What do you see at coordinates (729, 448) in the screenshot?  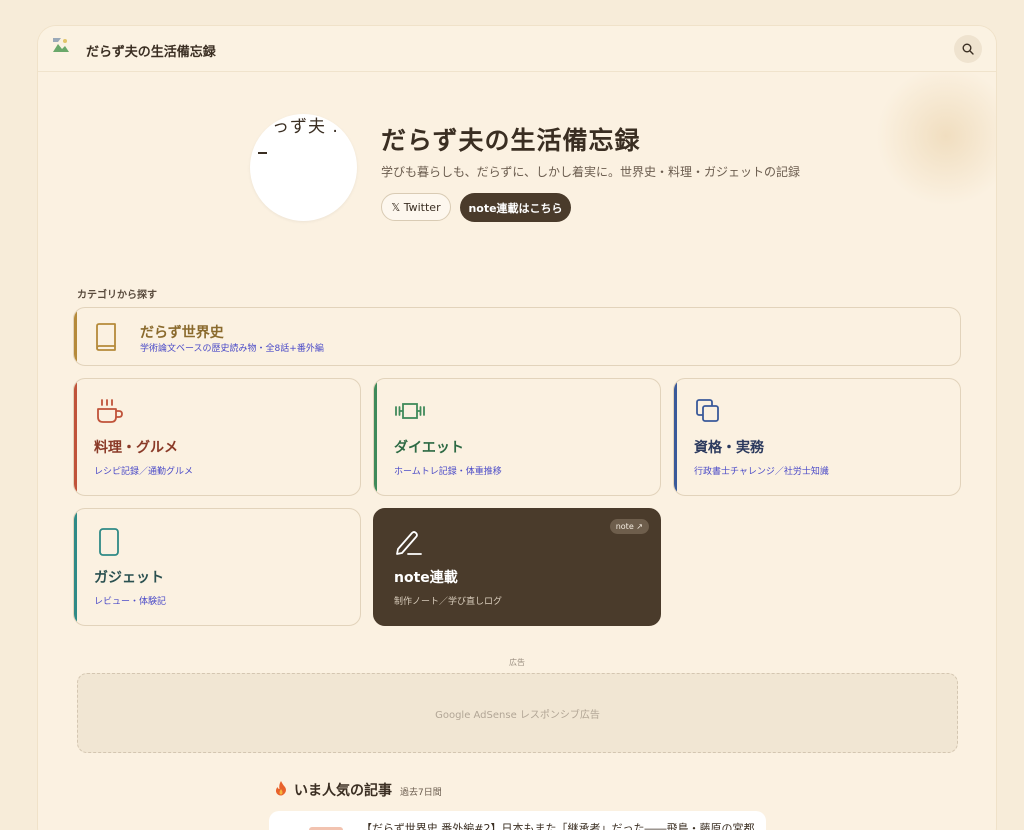 I see `card-title: 資格・実務` at bounding box center [729, 448].